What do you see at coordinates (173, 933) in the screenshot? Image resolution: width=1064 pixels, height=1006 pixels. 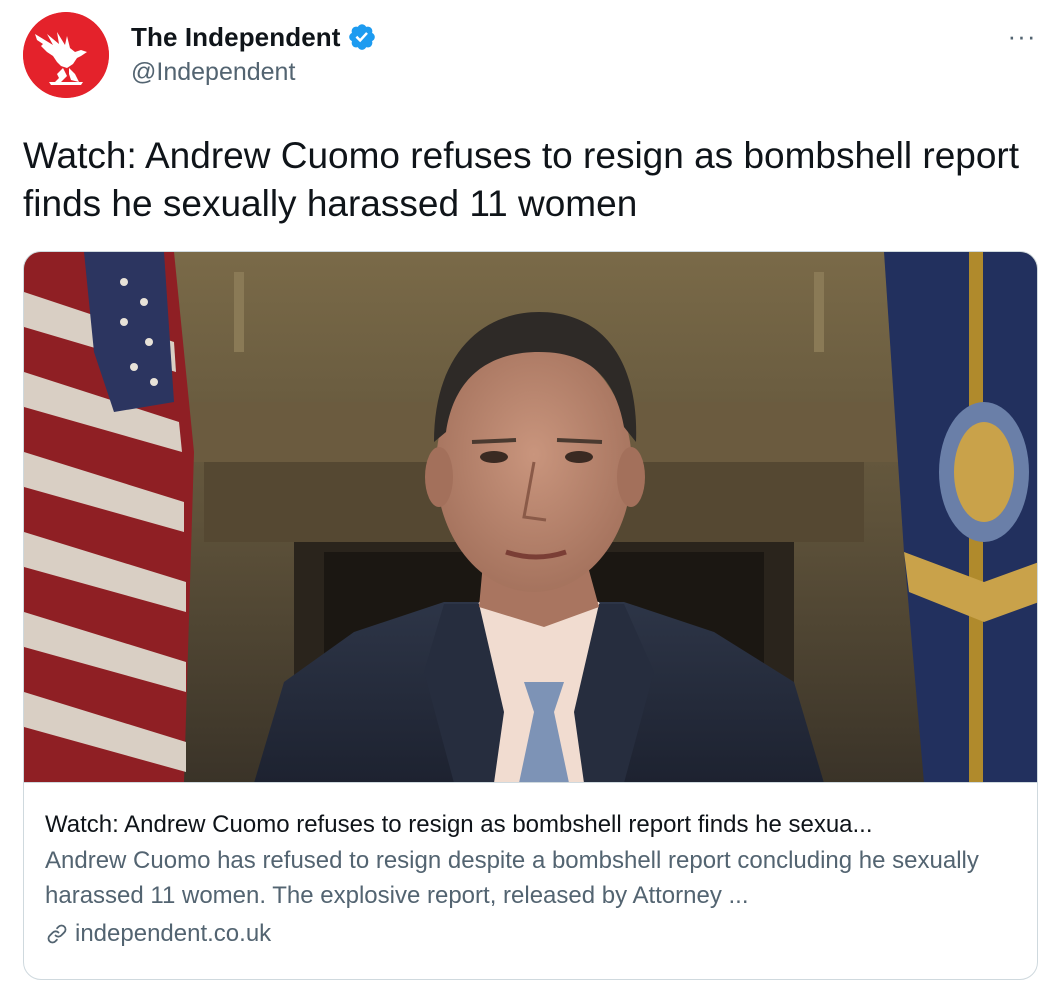 I see `card-domain: independent.co.uk` at bounding box center [173, 933].